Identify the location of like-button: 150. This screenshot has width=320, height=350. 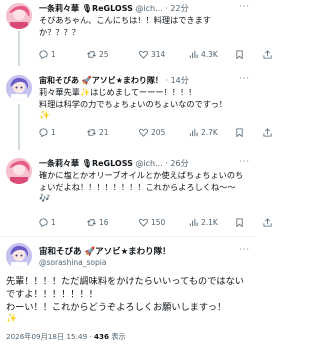
(152, 222).